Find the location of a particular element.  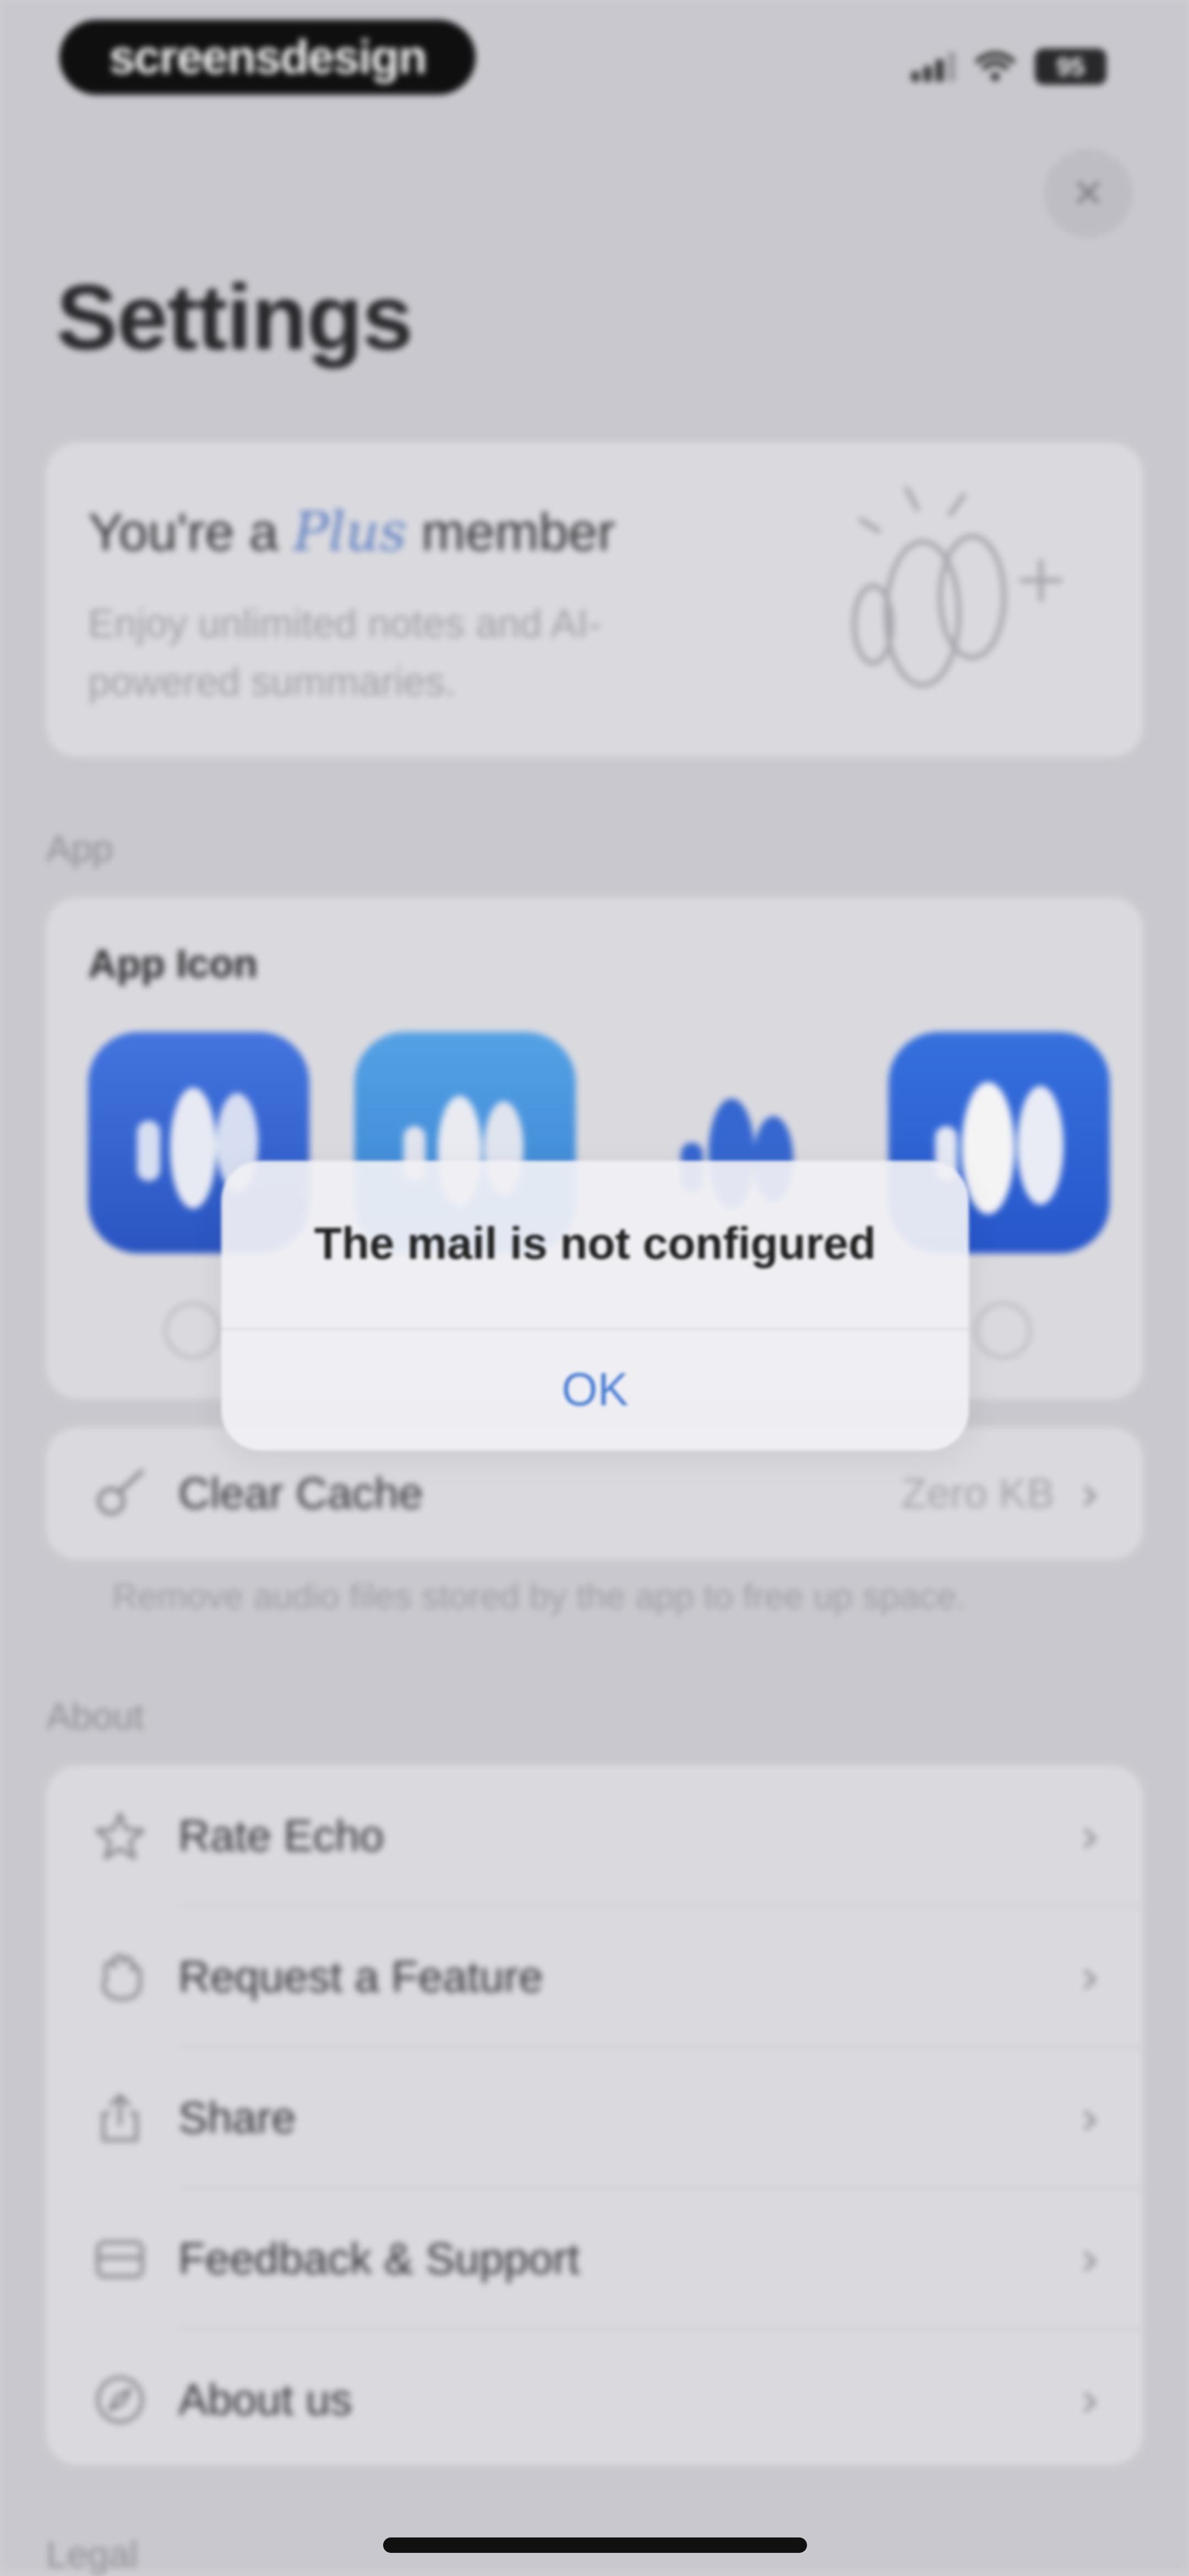

alert-dialog: The mail is not configured OK is located at coordinates (595, 1306).